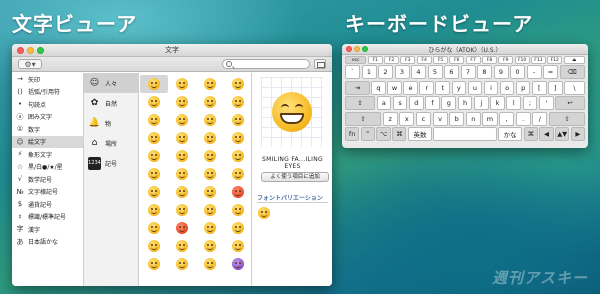 The image size is (600, 294). I want to click on key: 0, so click(517, 72).